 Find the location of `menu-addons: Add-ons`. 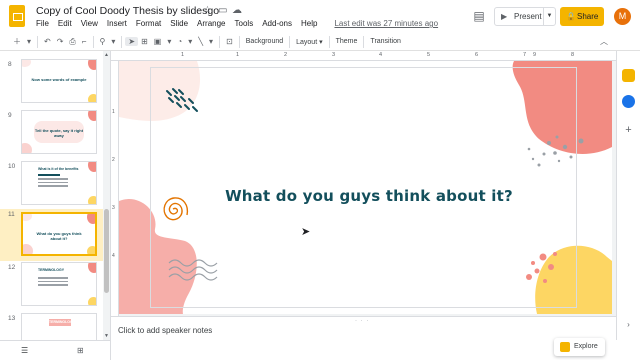

menu-addons: Add-ons is located at coordinates (277, 23).